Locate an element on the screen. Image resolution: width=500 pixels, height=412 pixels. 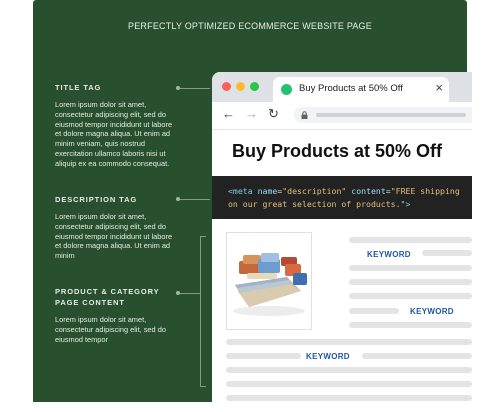
favicon-icon is located at coordinates (286, 89).